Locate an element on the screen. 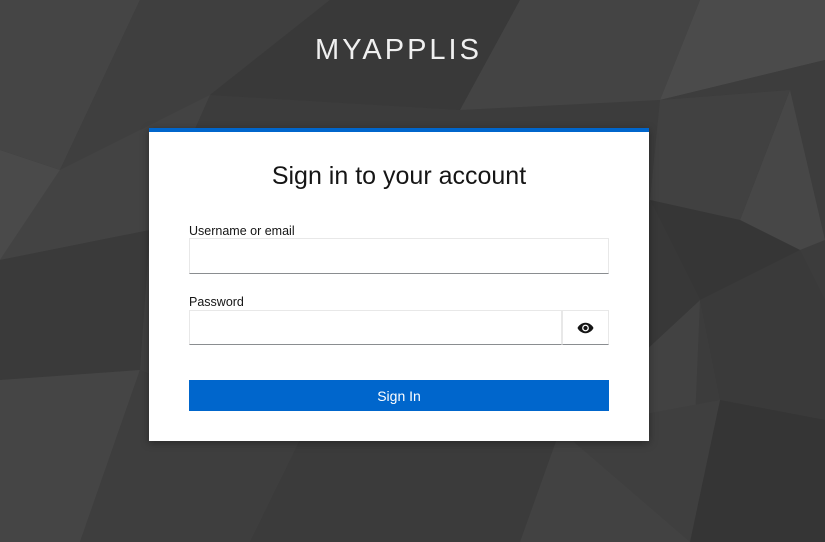 Image resolution: width=825 pixels, height=542 pixels. show-password-button is located at coordinates (585, 327).